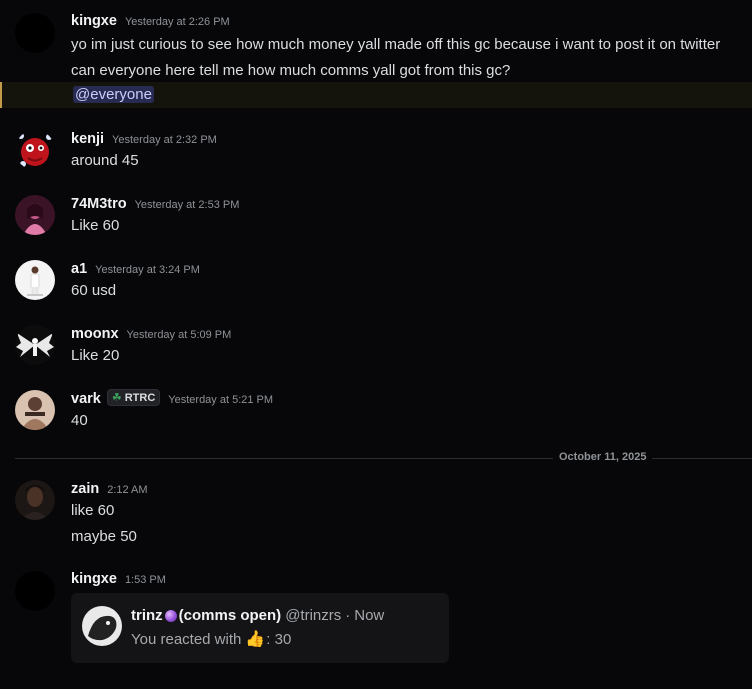 The width and height of the screenshot is (752, 689). What do you see at coordinates (164, 140) in the screenshot?
I see `timestamp: Yesterday at 2:32 PM` at bounding box center [164, 140].